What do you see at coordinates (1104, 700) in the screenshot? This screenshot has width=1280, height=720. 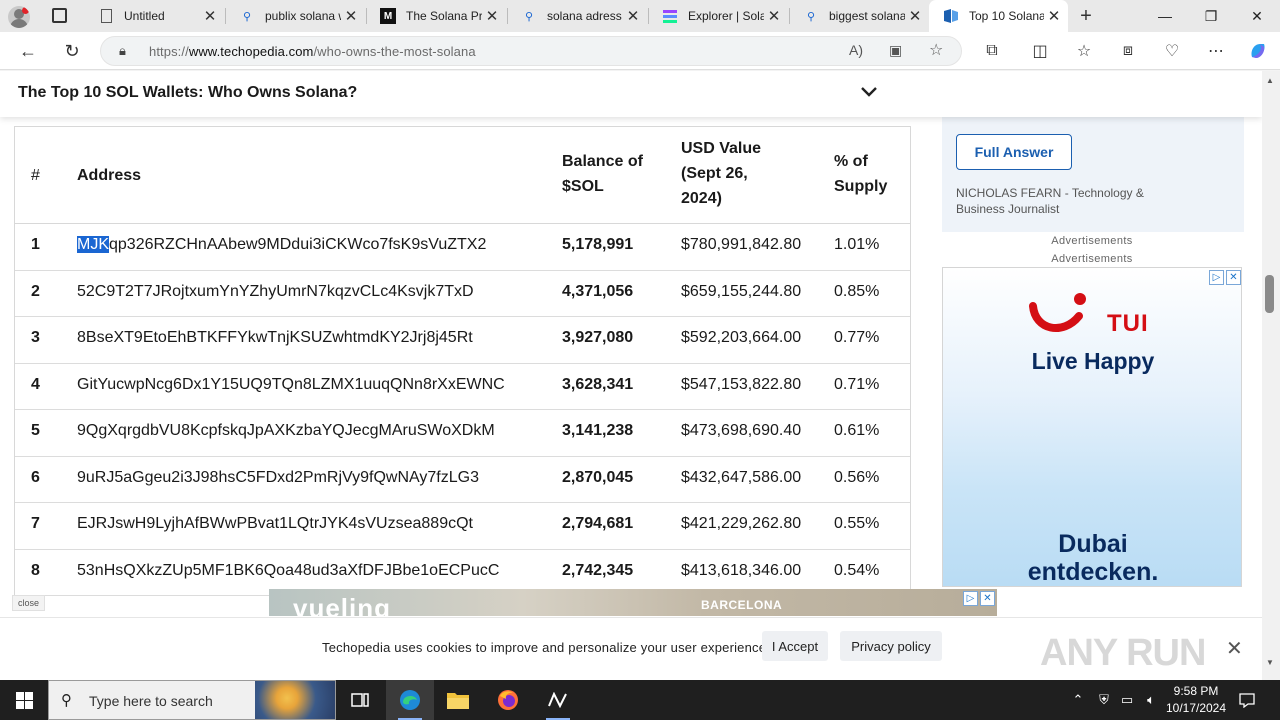 I see `security-icon: ⛨` at bounding box center [1104, 700].